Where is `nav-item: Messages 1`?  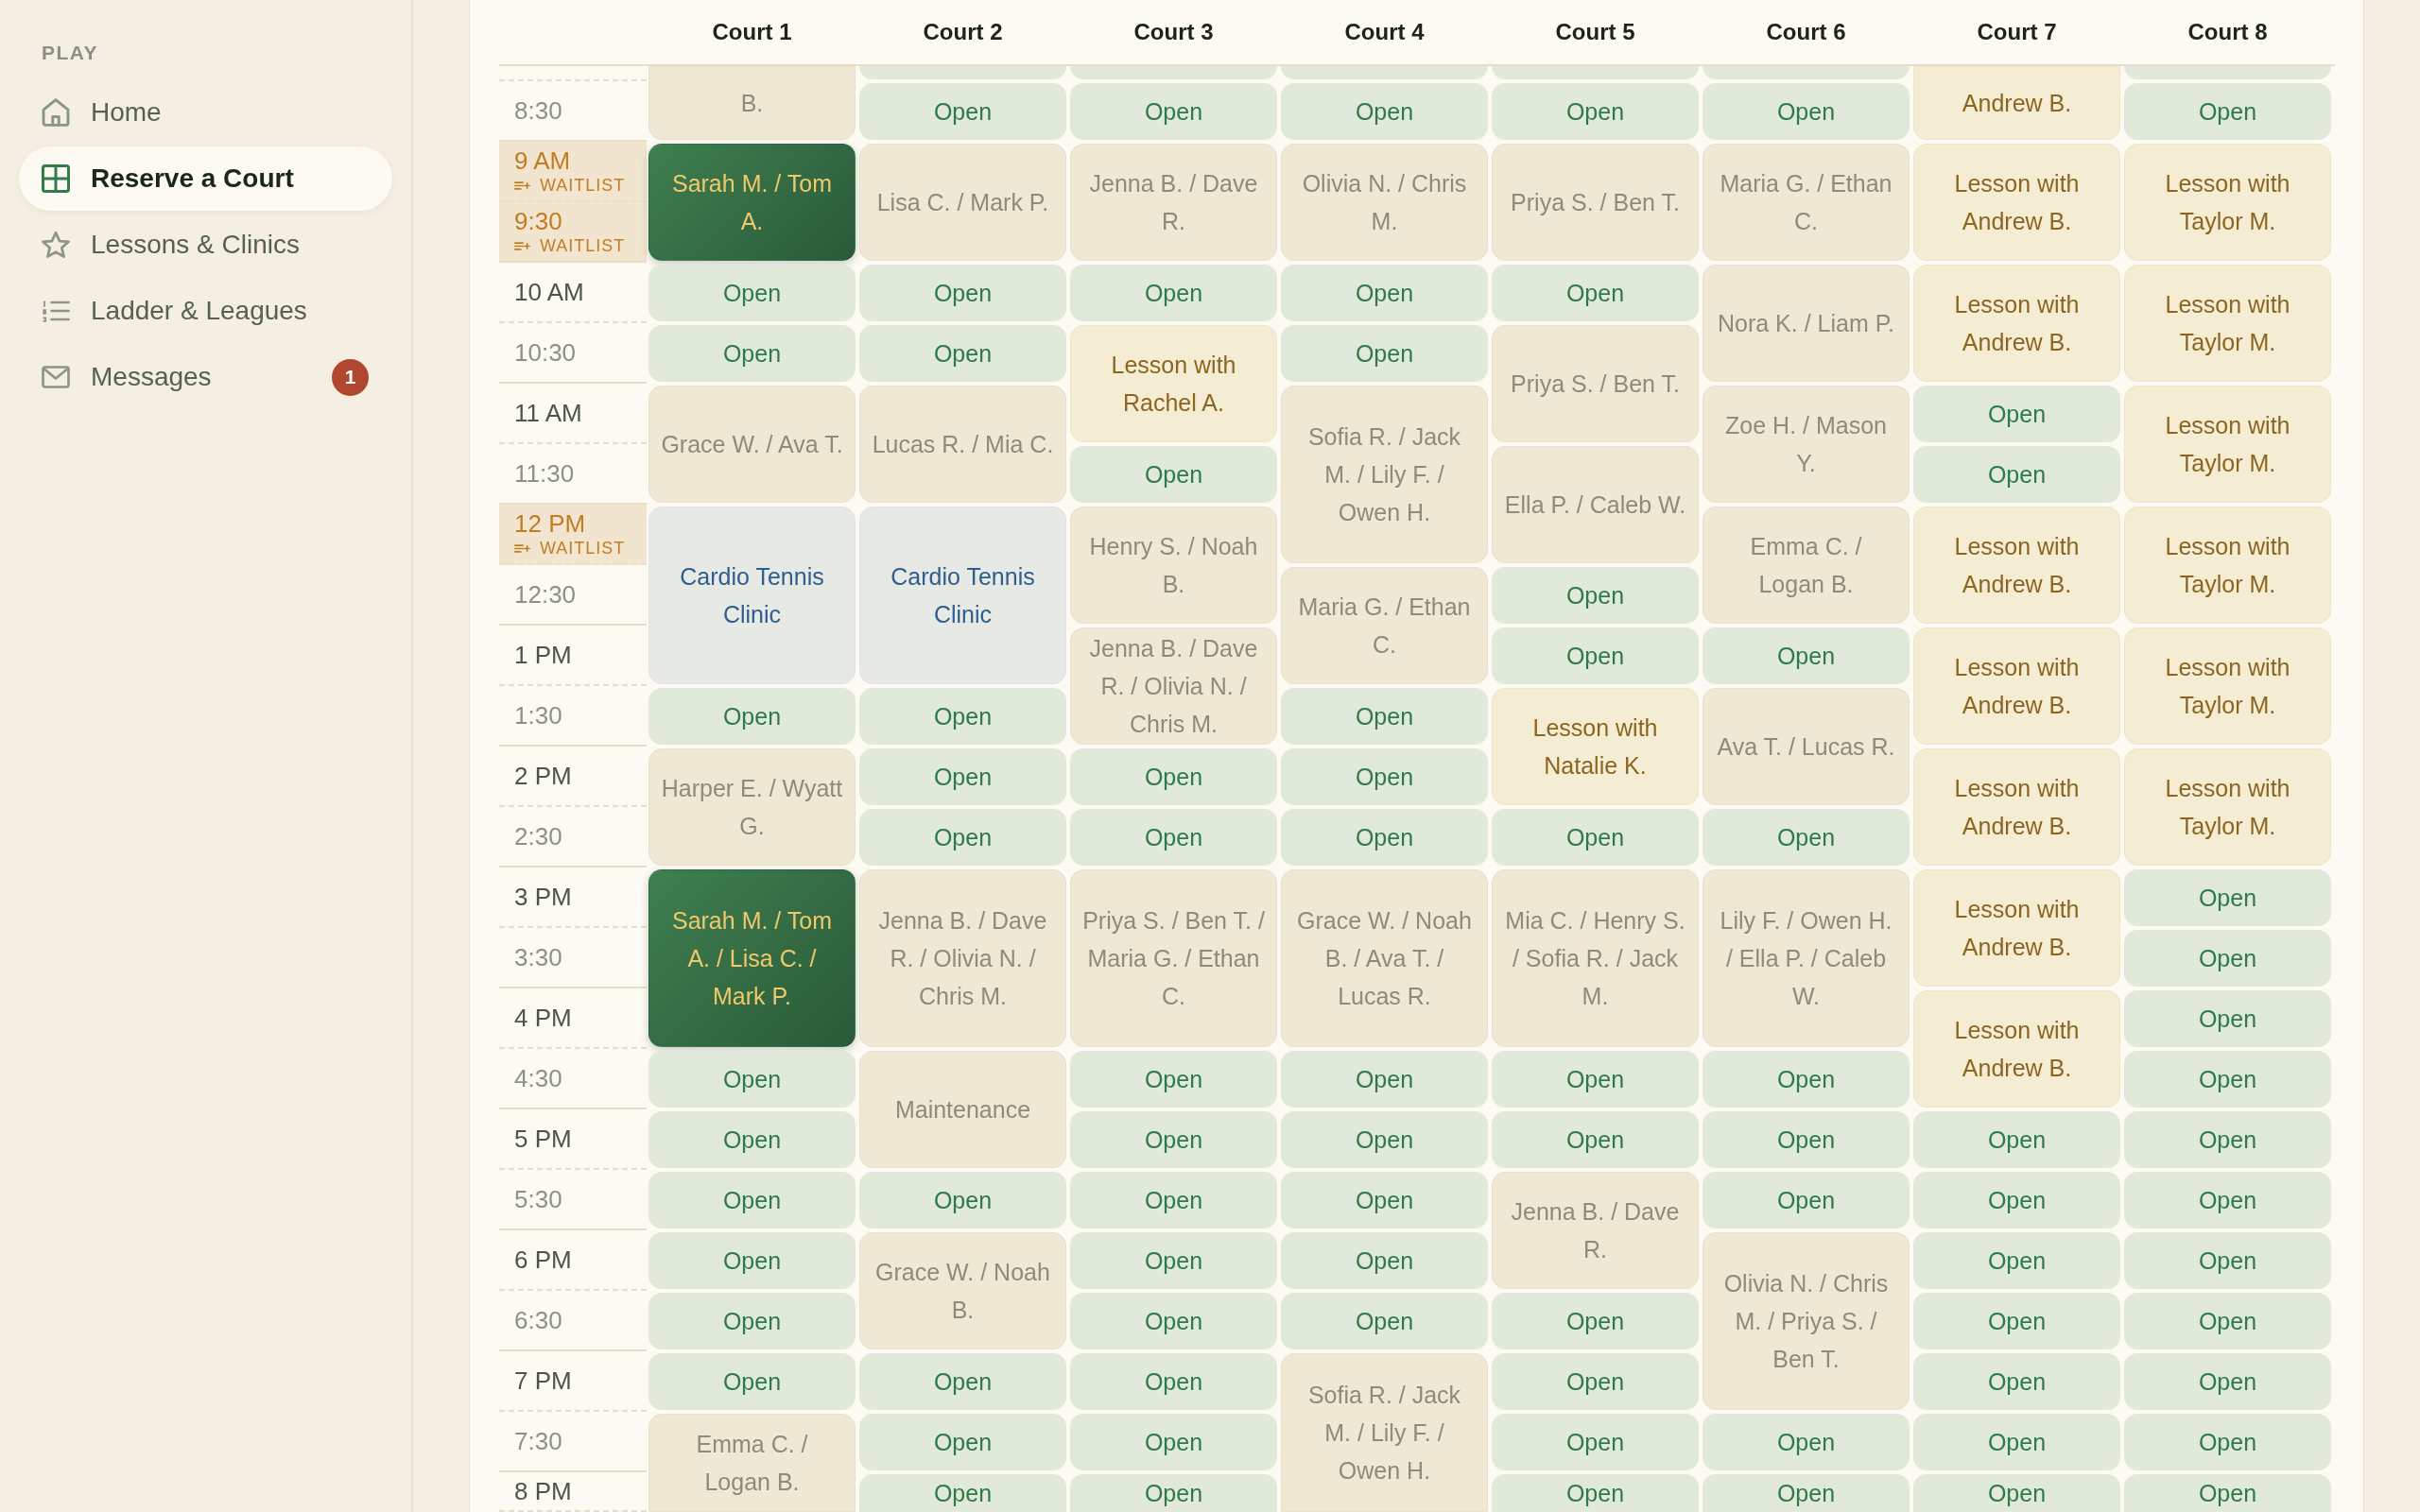 nav-item: Messages 1 is located at coordinates (205, 377).